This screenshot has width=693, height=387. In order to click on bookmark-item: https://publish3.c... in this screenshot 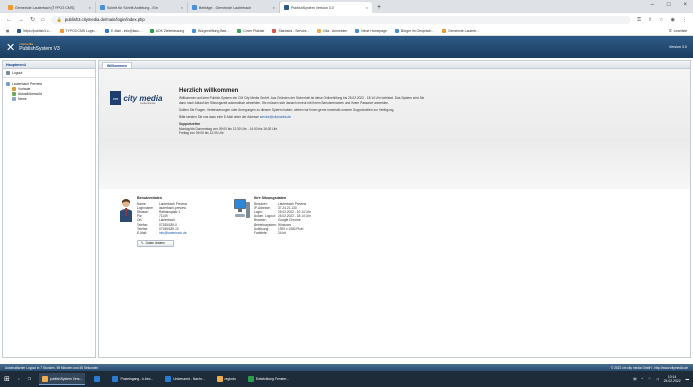, I will do `click(34, 30)`.